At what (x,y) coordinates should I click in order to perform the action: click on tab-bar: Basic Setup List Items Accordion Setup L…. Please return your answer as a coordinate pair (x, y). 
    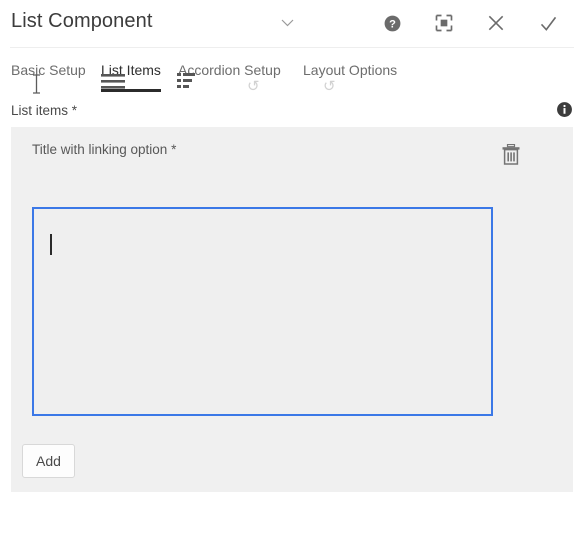
    Looking at the image, I should click on (292, 82).